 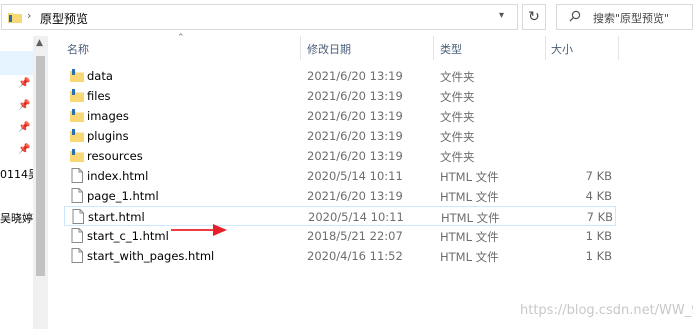 I want to click on address-bar-row: › 原型预览 ▾ ↻ 搜索"原型预览", so click(x=346, y=18).